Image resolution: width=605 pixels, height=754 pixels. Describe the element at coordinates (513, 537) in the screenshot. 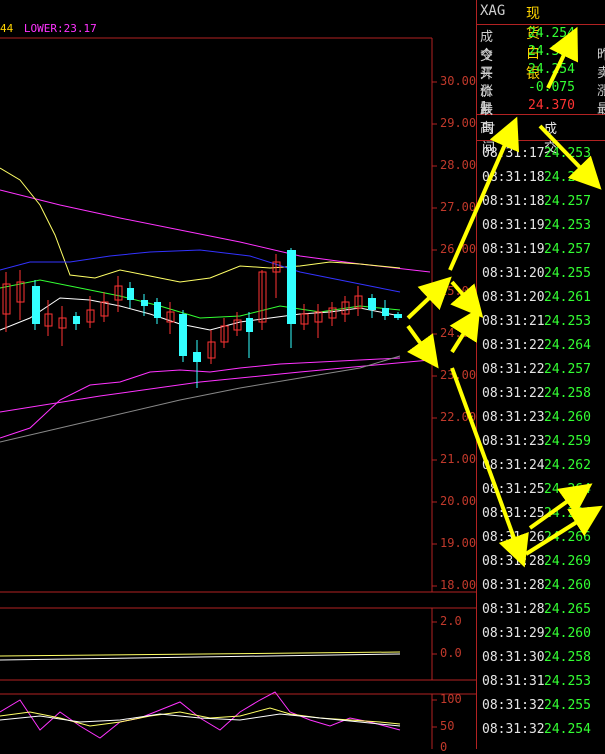

I see `tick-time: 08:31:26` at that location.